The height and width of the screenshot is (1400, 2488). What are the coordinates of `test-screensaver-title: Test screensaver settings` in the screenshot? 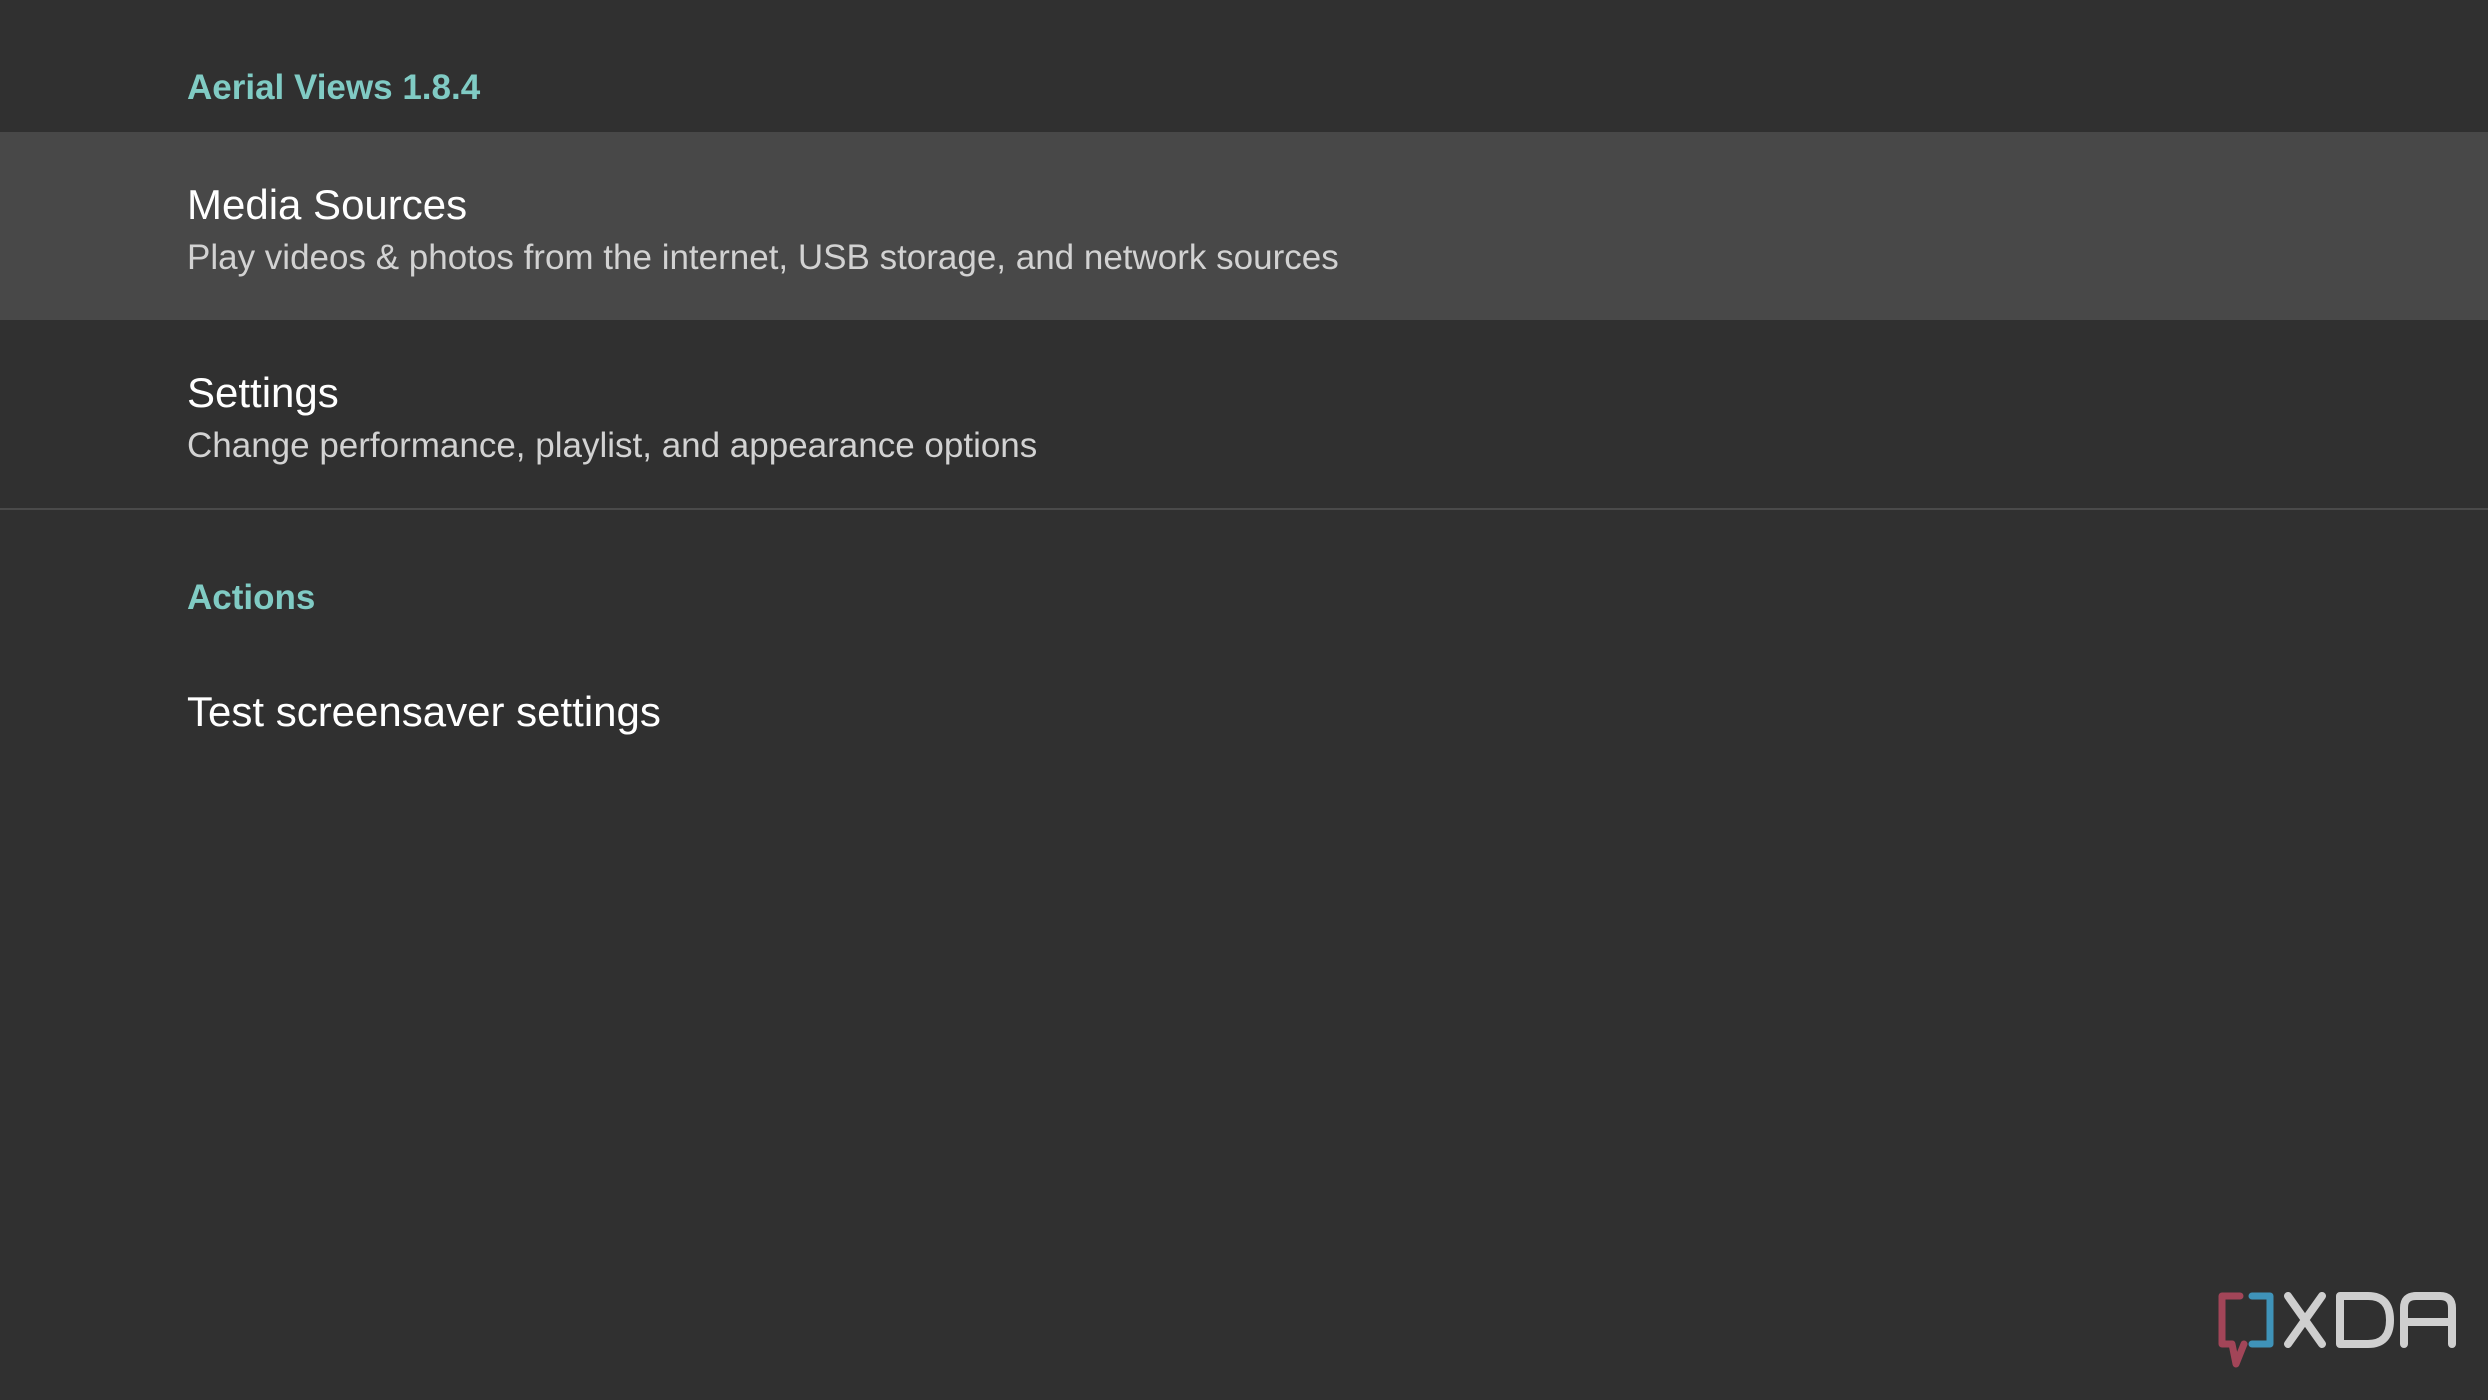 It's located at (424, 711).